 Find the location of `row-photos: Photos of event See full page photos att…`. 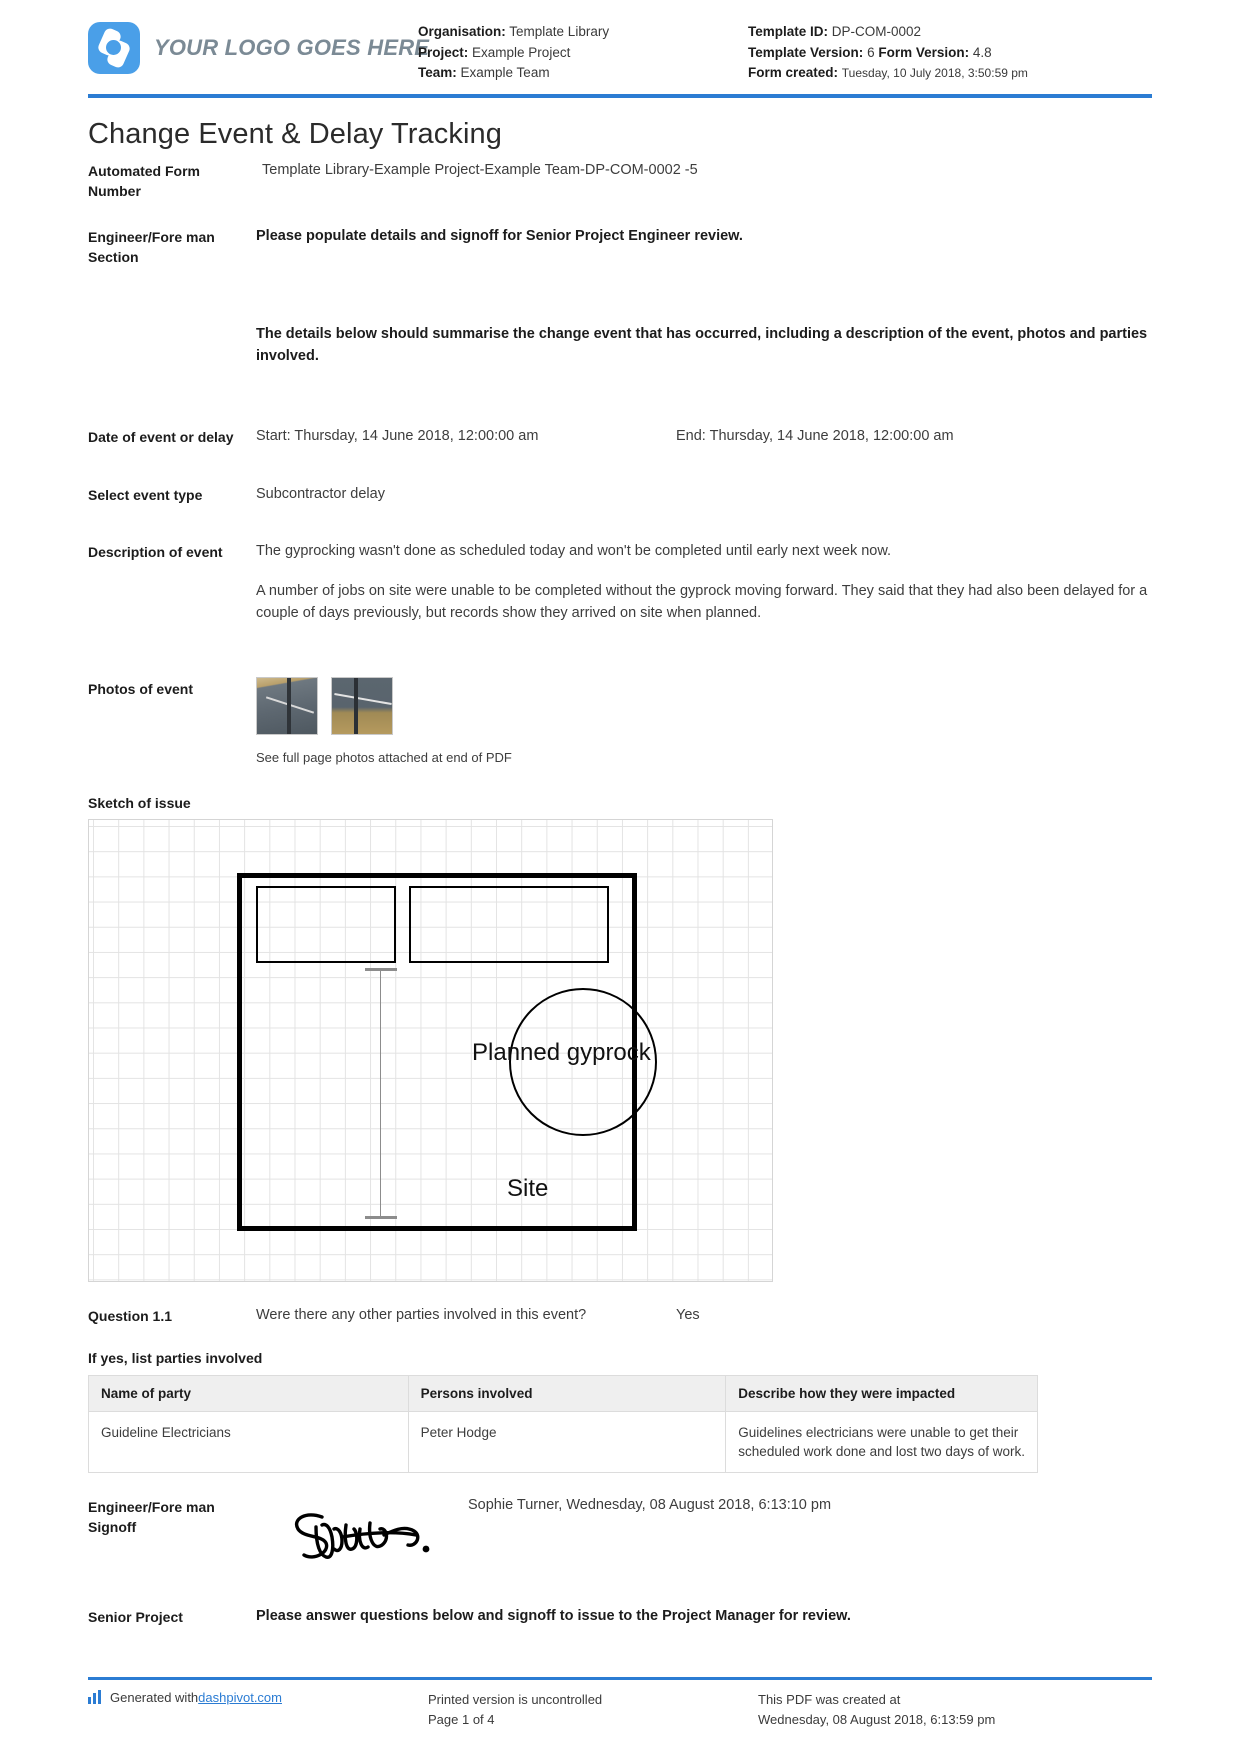

row-photos: Photos of event See full page photos att… is located at coordinates (620, 722).